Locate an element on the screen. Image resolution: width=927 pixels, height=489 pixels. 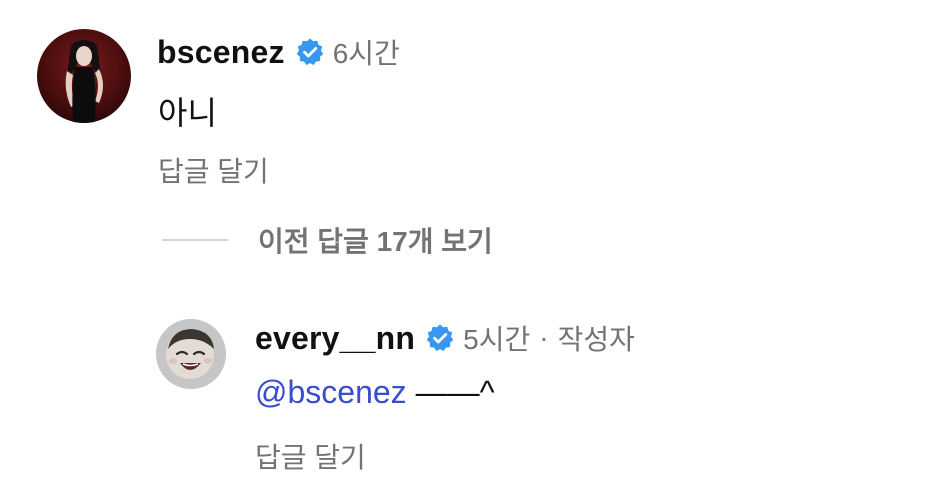
comment-header: bscenez 6시간 is located at coordinates (278, 52).